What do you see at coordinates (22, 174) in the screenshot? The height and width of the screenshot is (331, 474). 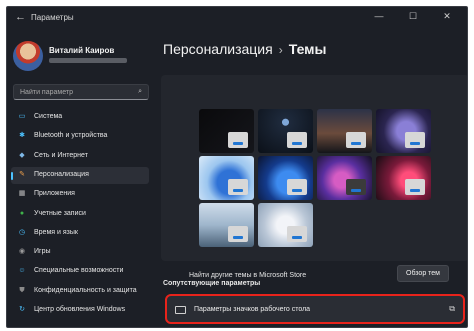 I see `personalization-icon: ✎` at bounding box center [22, 174].